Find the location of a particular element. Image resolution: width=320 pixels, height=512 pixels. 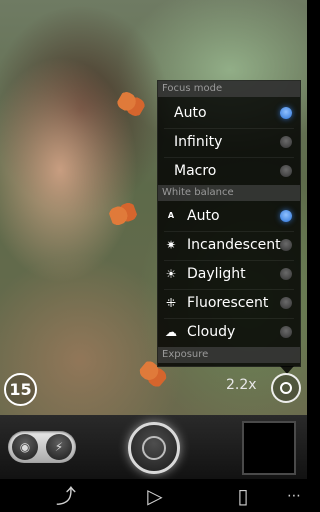

system-nav-bar: ⤴ ▷ ▯ ⋯ is located at coordinates (153, 495).